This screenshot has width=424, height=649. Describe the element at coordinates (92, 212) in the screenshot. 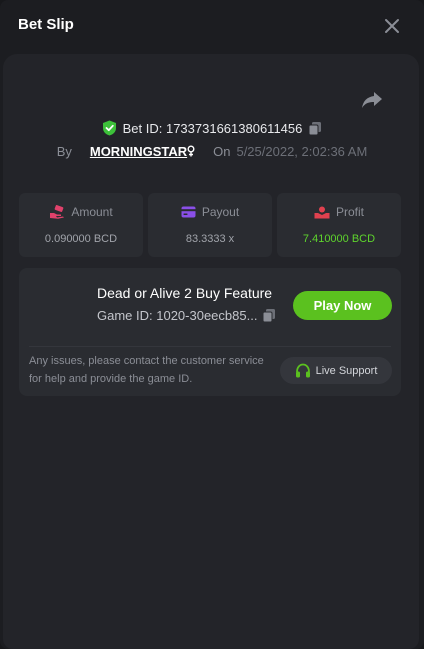

I see `amount-label: Amount` at that location.